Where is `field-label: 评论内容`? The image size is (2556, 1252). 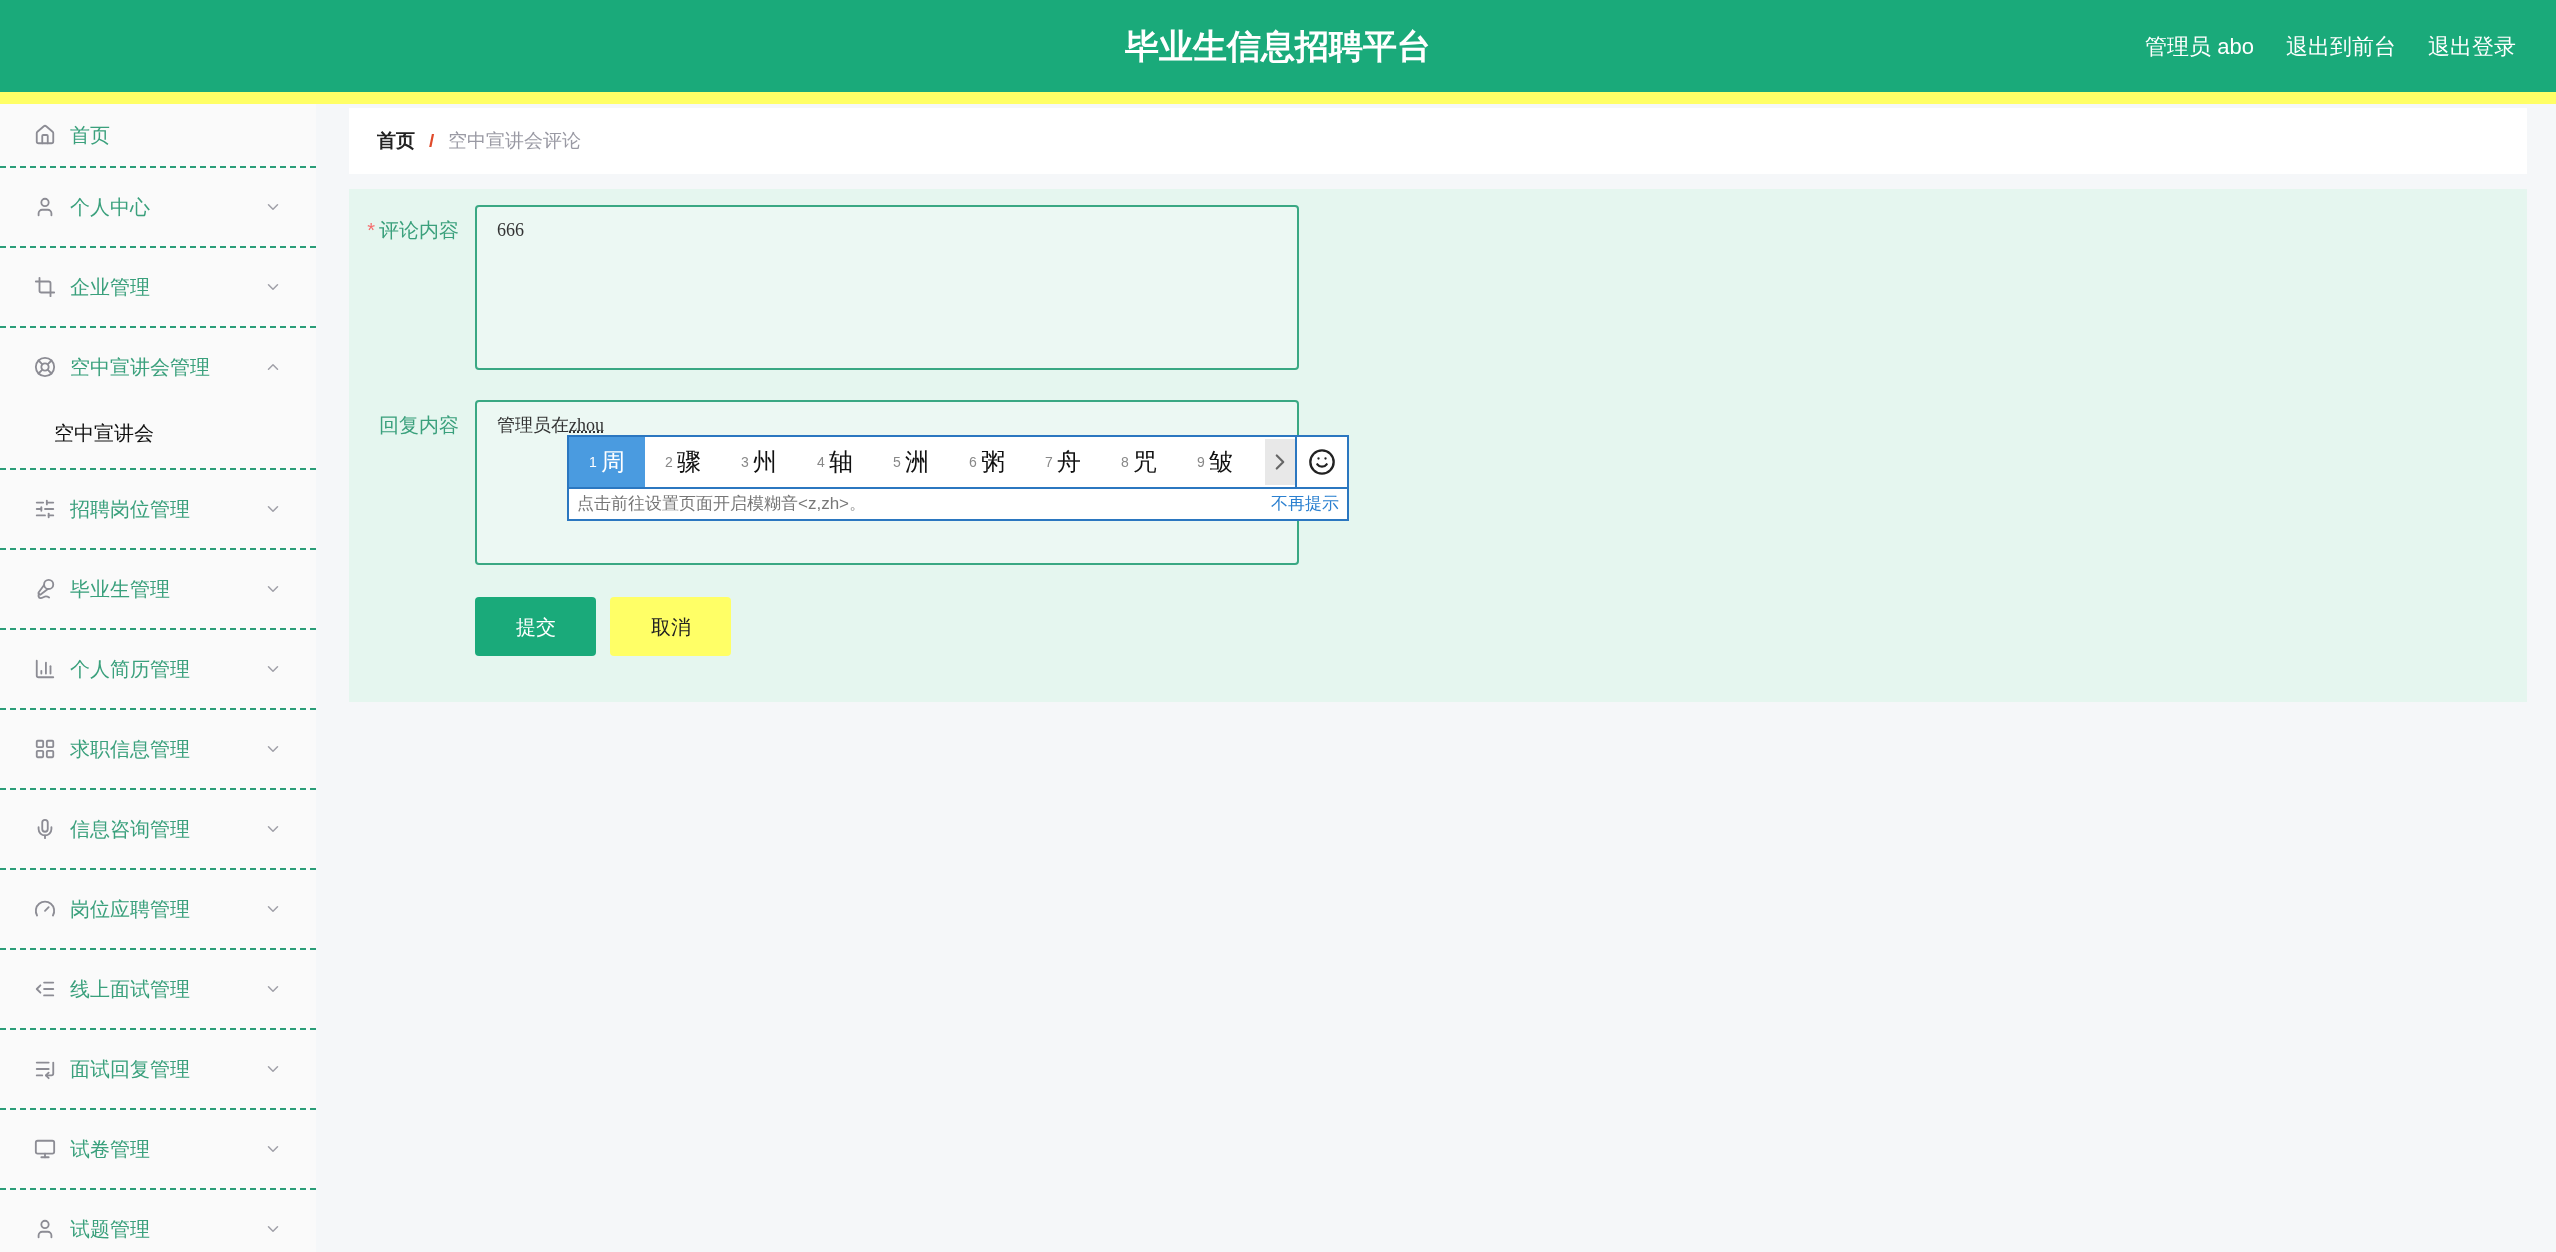
field-label: 评论内容 is located at coordinates (419, 230).